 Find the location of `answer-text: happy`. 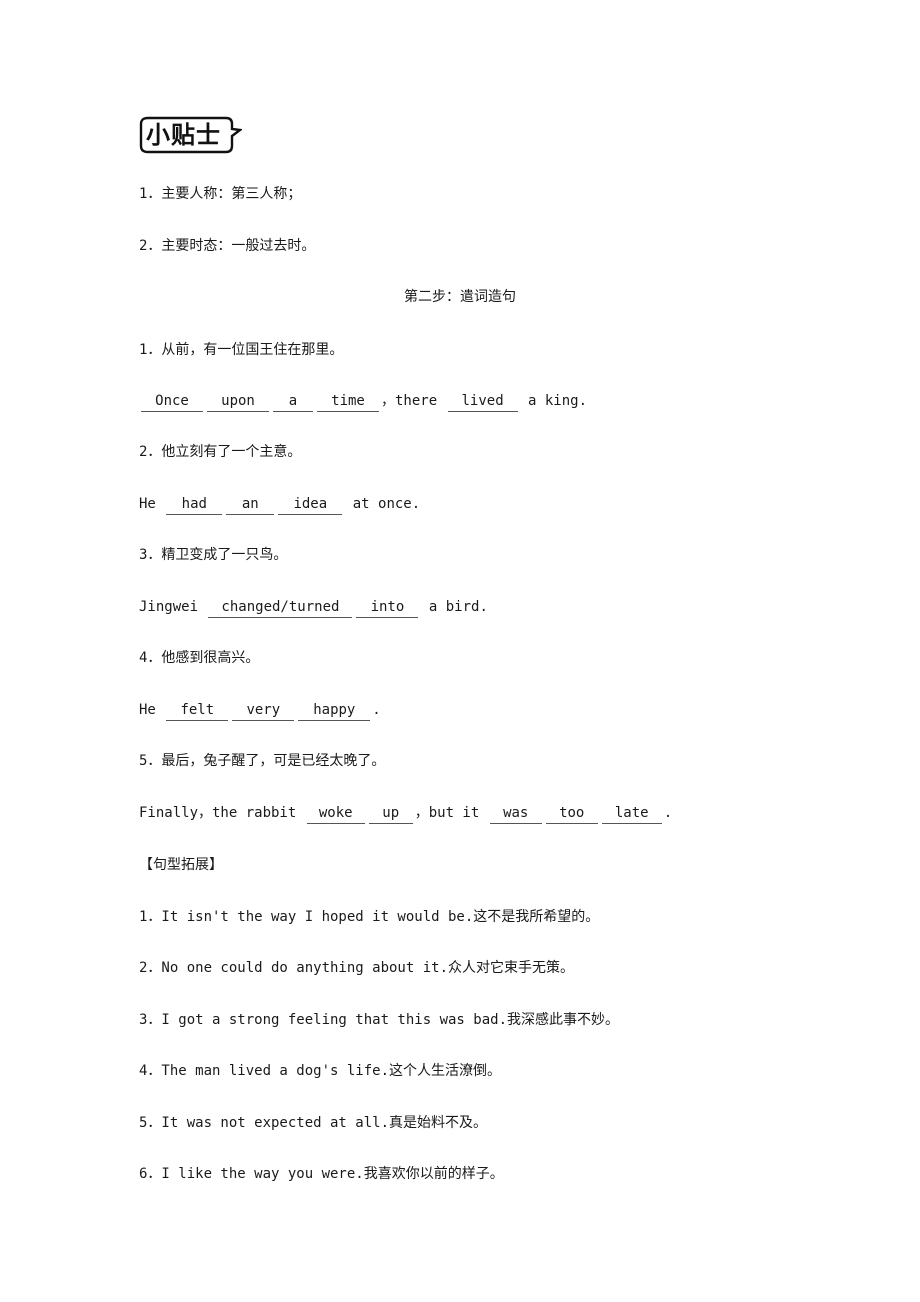

answer-text: happy is located at coordinates (334, 710).